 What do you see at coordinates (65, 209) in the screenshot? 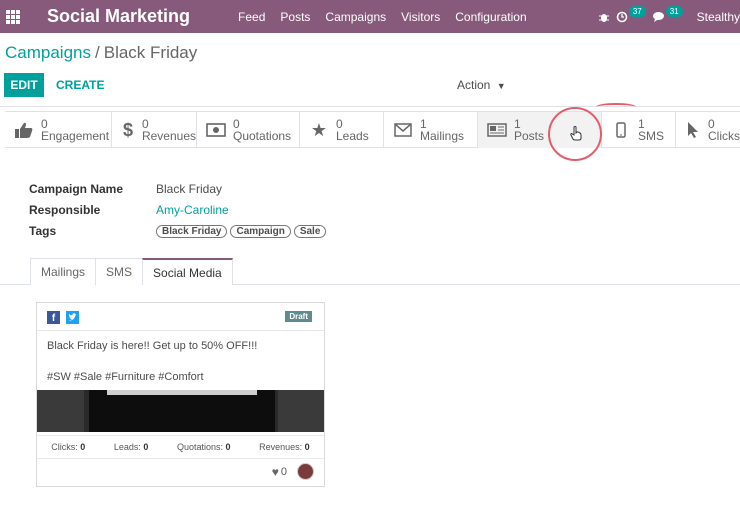
I see `responsible-label: Responsible` at bounding box center [65, 209].